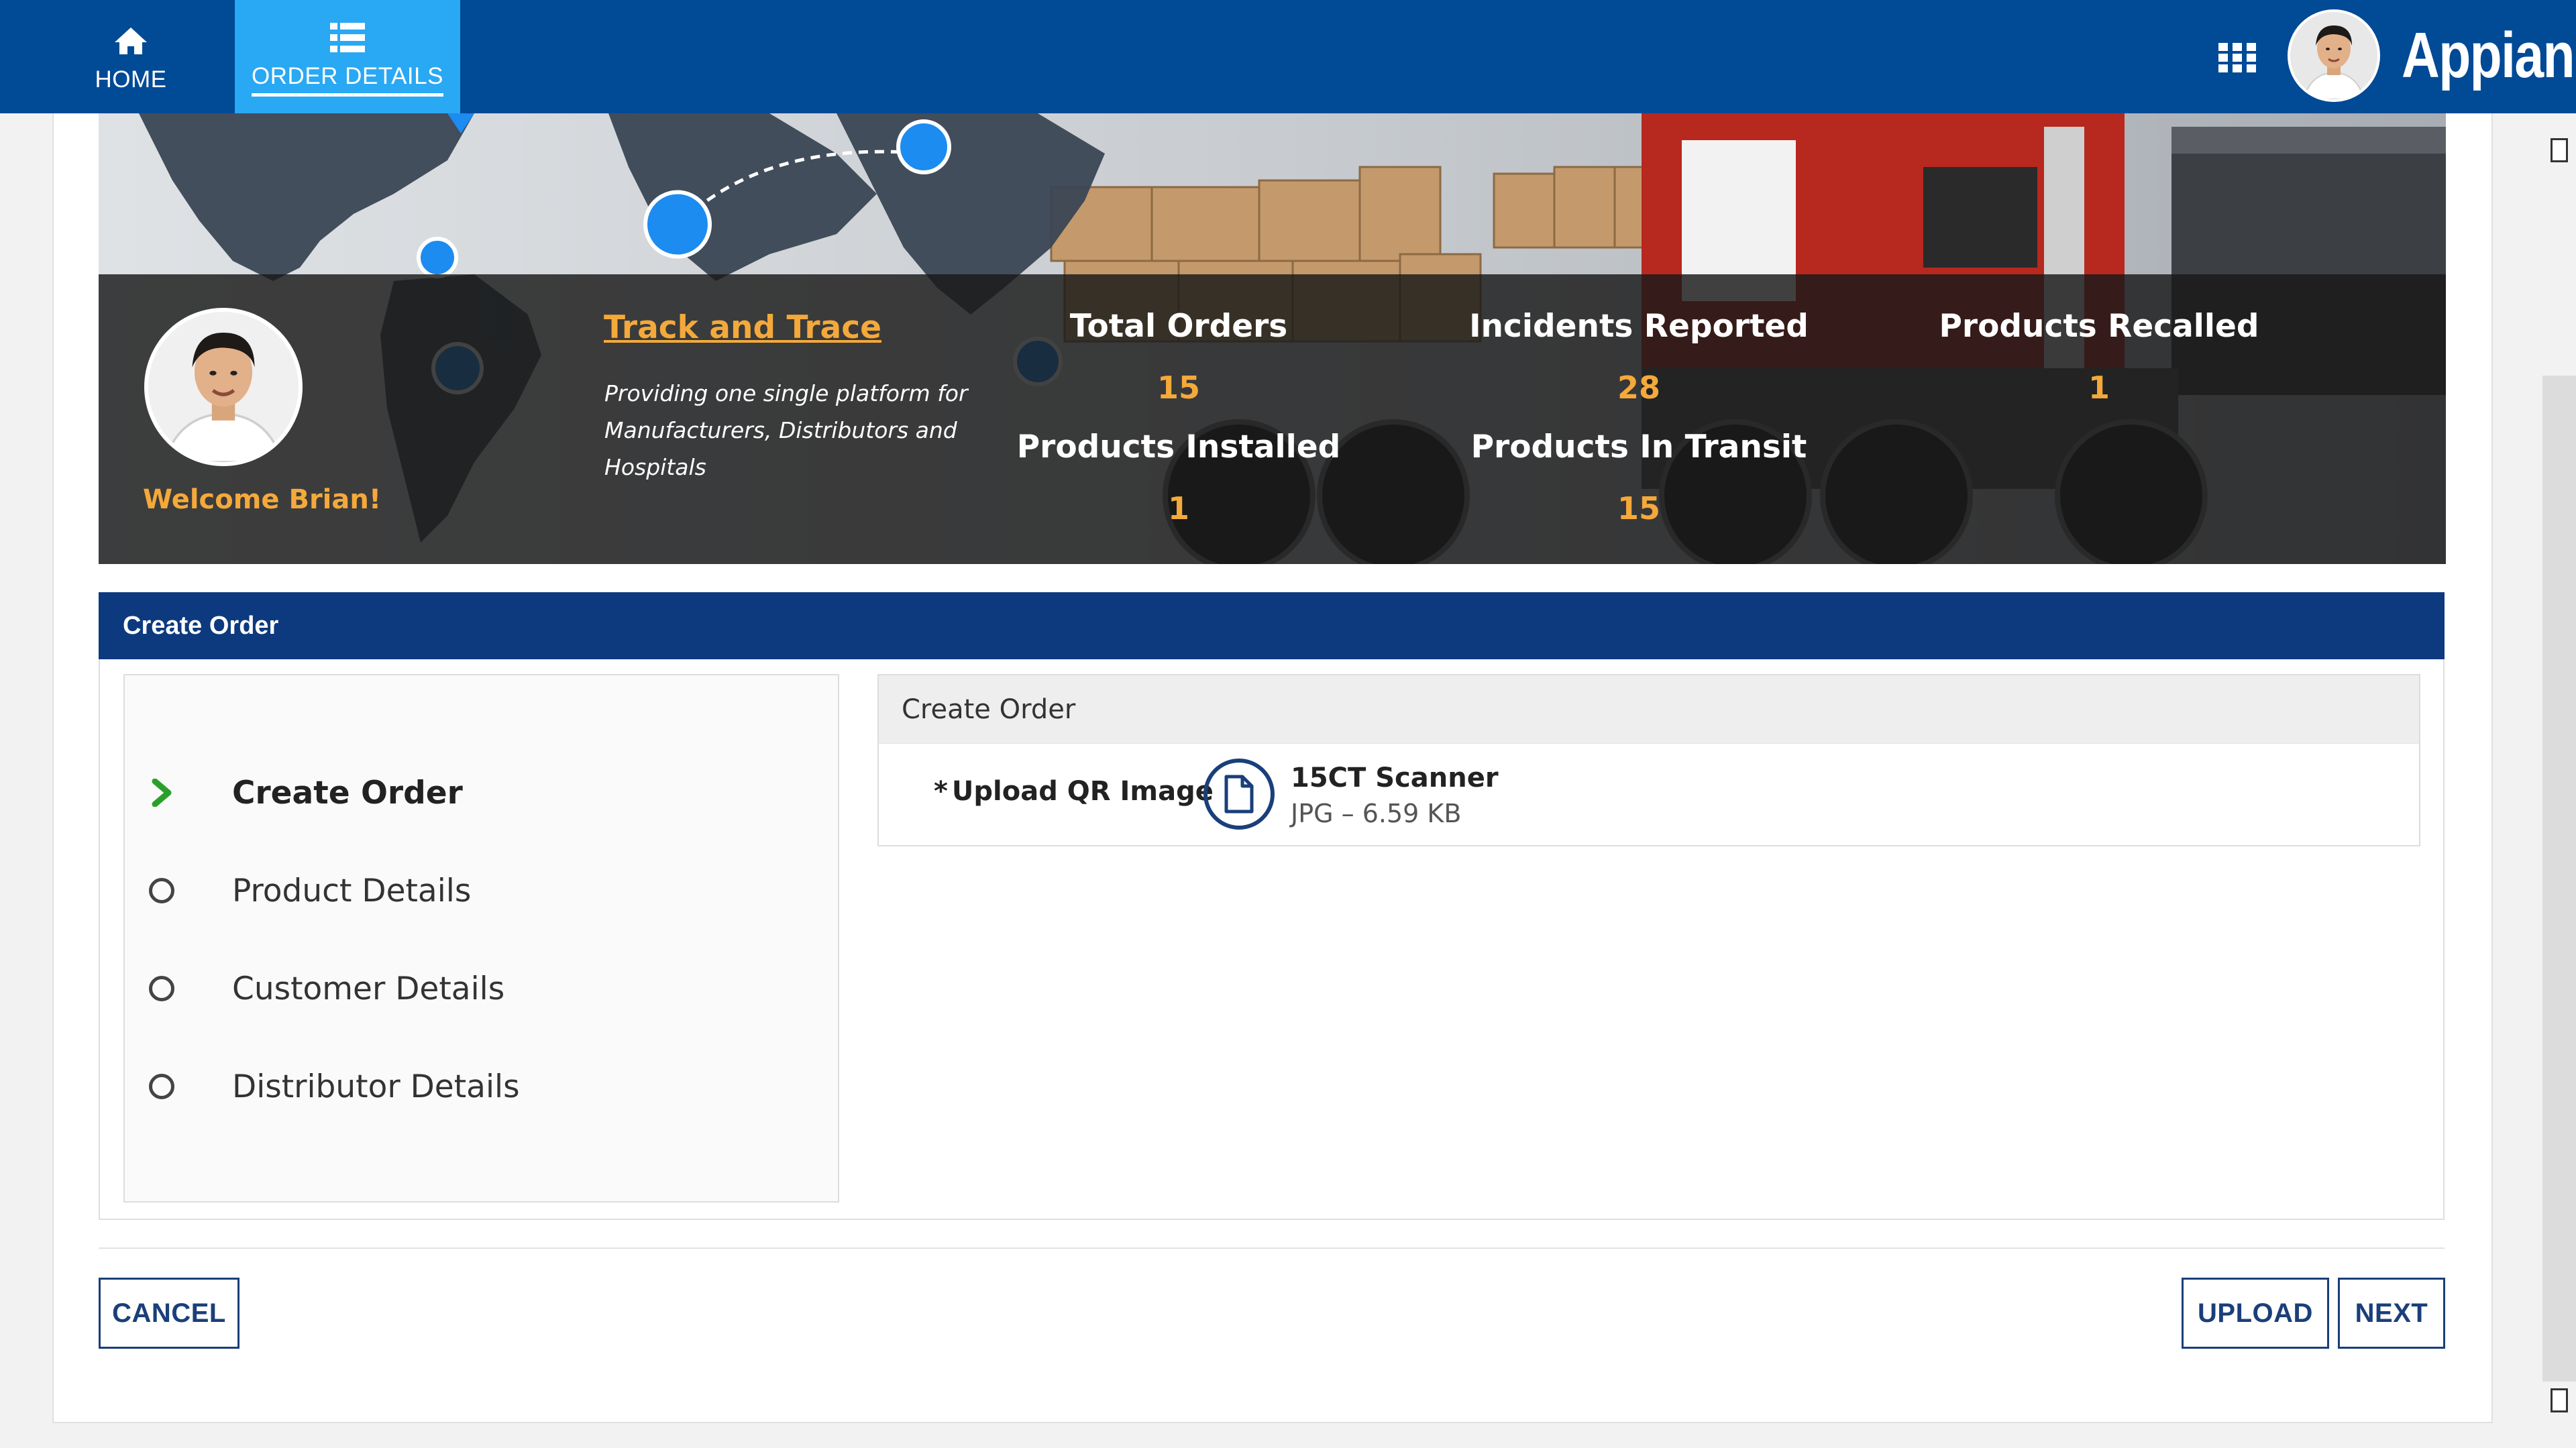  Describe the element at coordinates (1272, 1248) in the screenshot. I see `actions-divider` at that location.